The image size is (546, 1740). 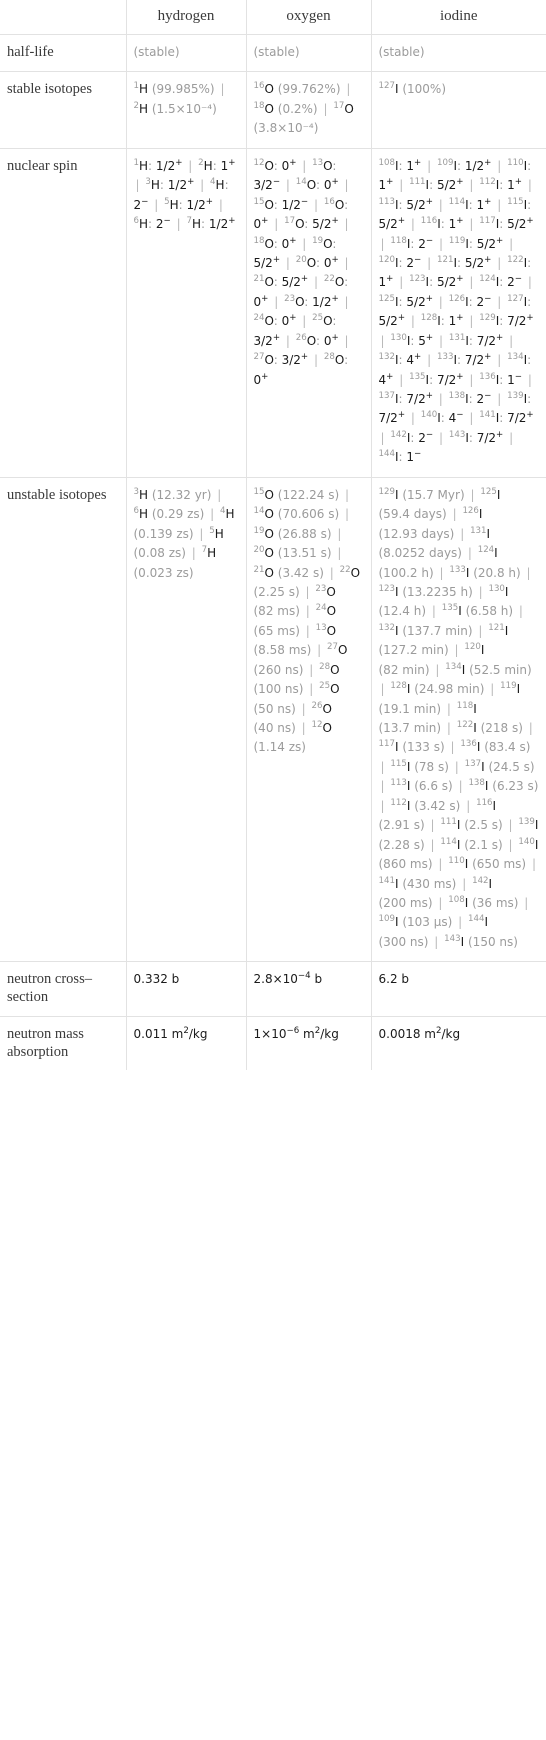 I want to click on isotope-symbol: 109I, so click(x=446, y=164).